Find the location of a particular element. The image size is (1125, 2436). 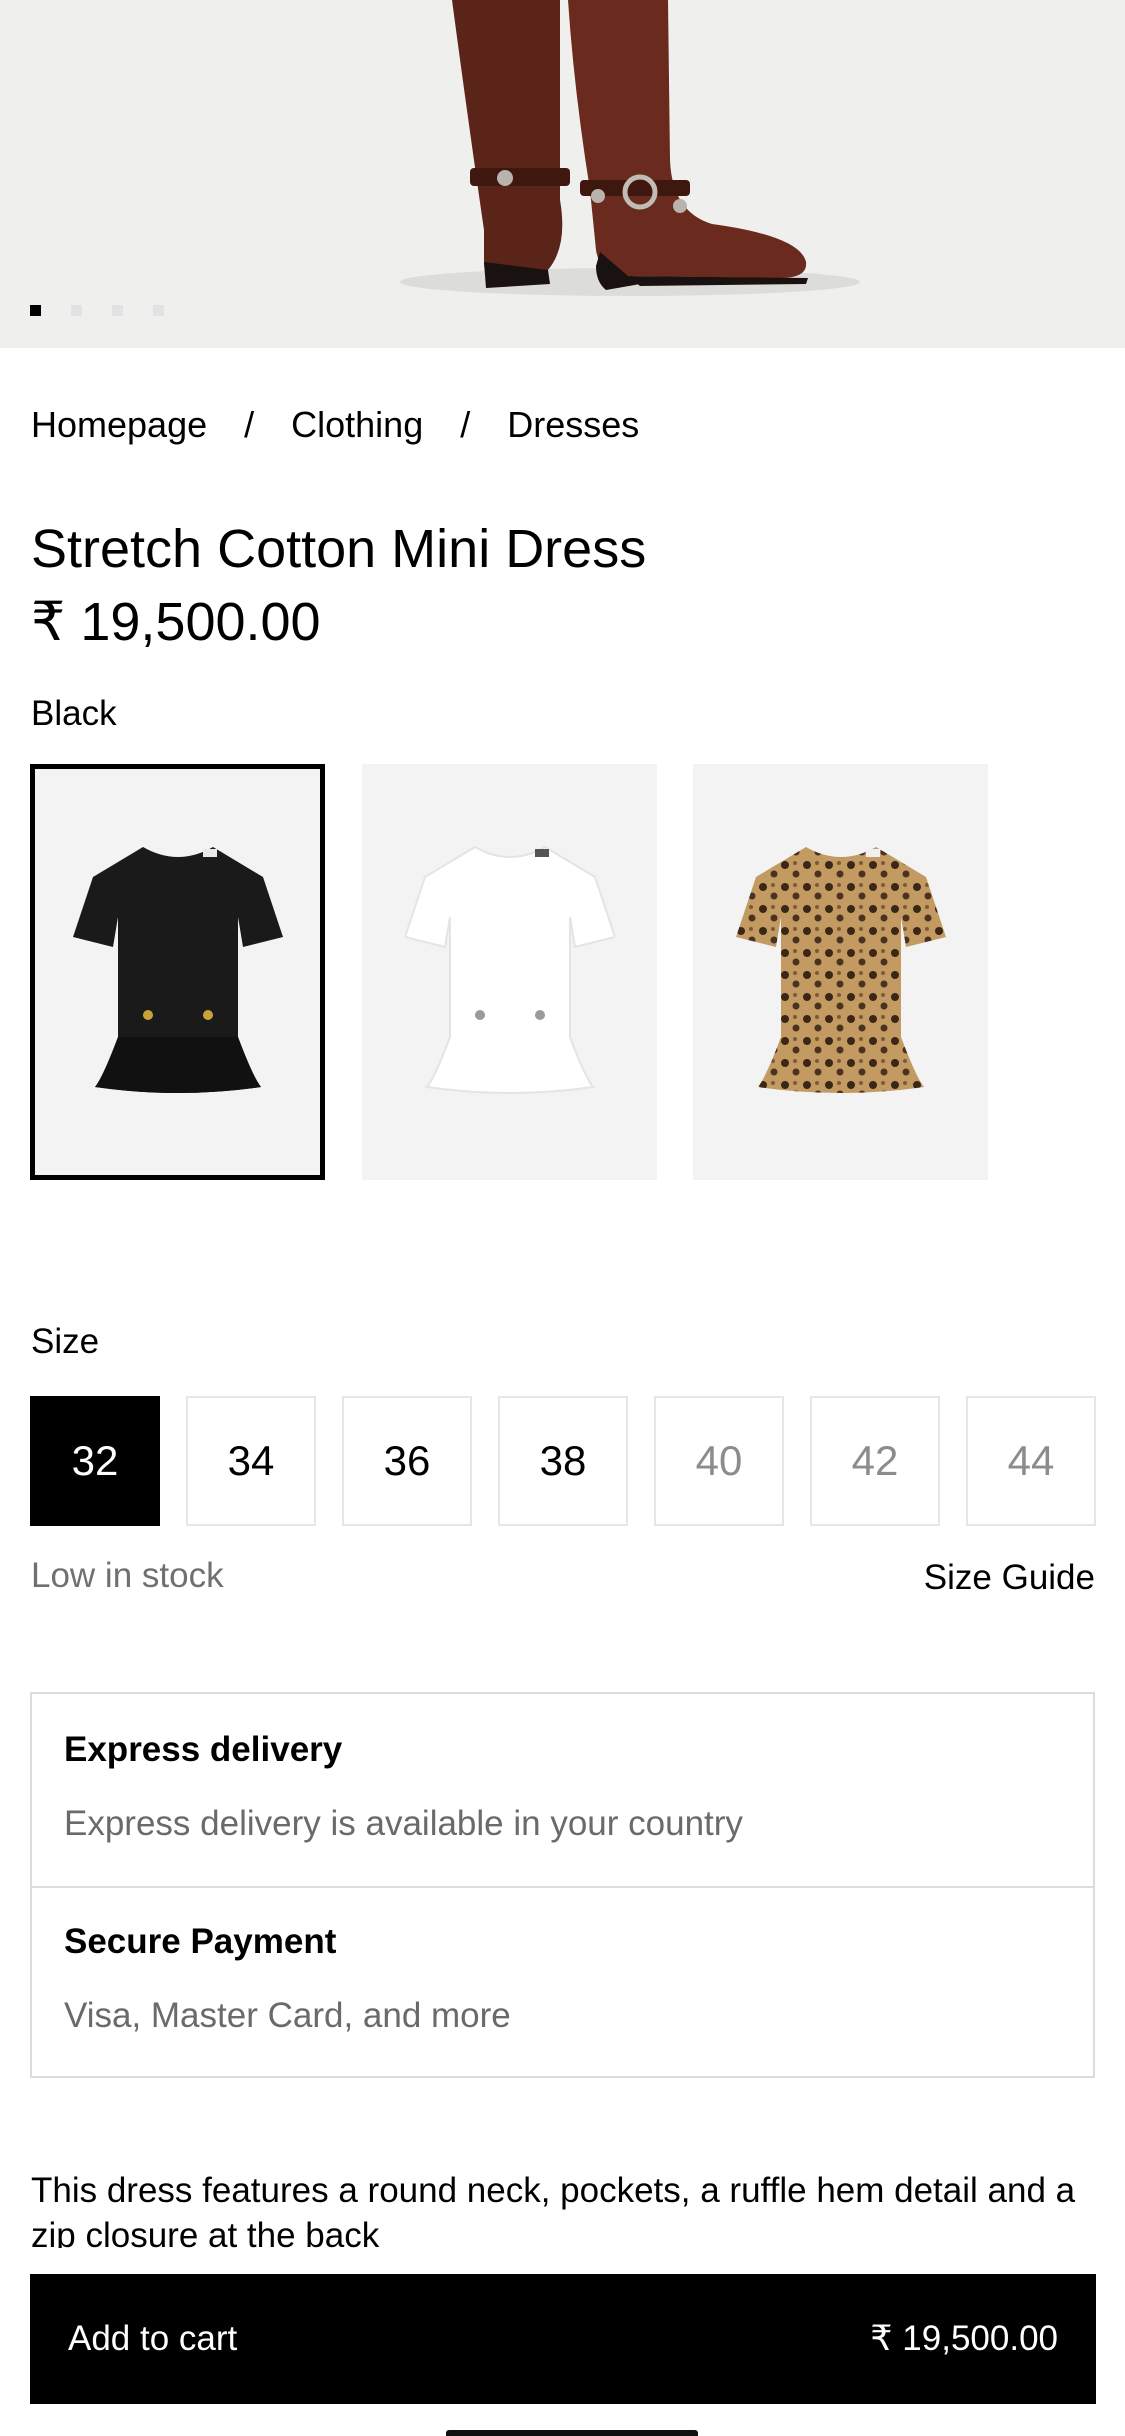

add-to-cart-button: Add to cart ₹ 19,500.00 is located at coordinates (563, 2339).